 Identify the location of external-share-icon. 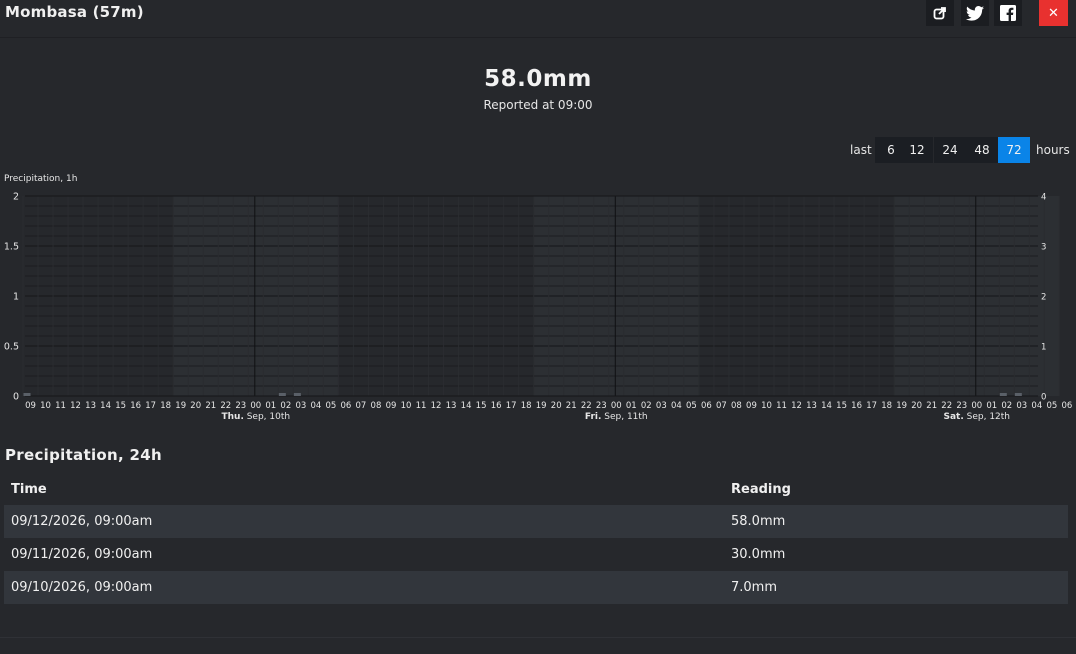
(939, 13).